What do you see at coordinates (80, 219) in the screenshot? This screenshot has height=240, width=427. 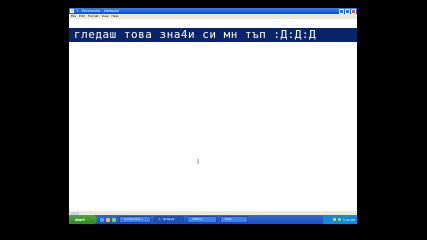 I see `start-label: start` at bounding box center [80, 219].